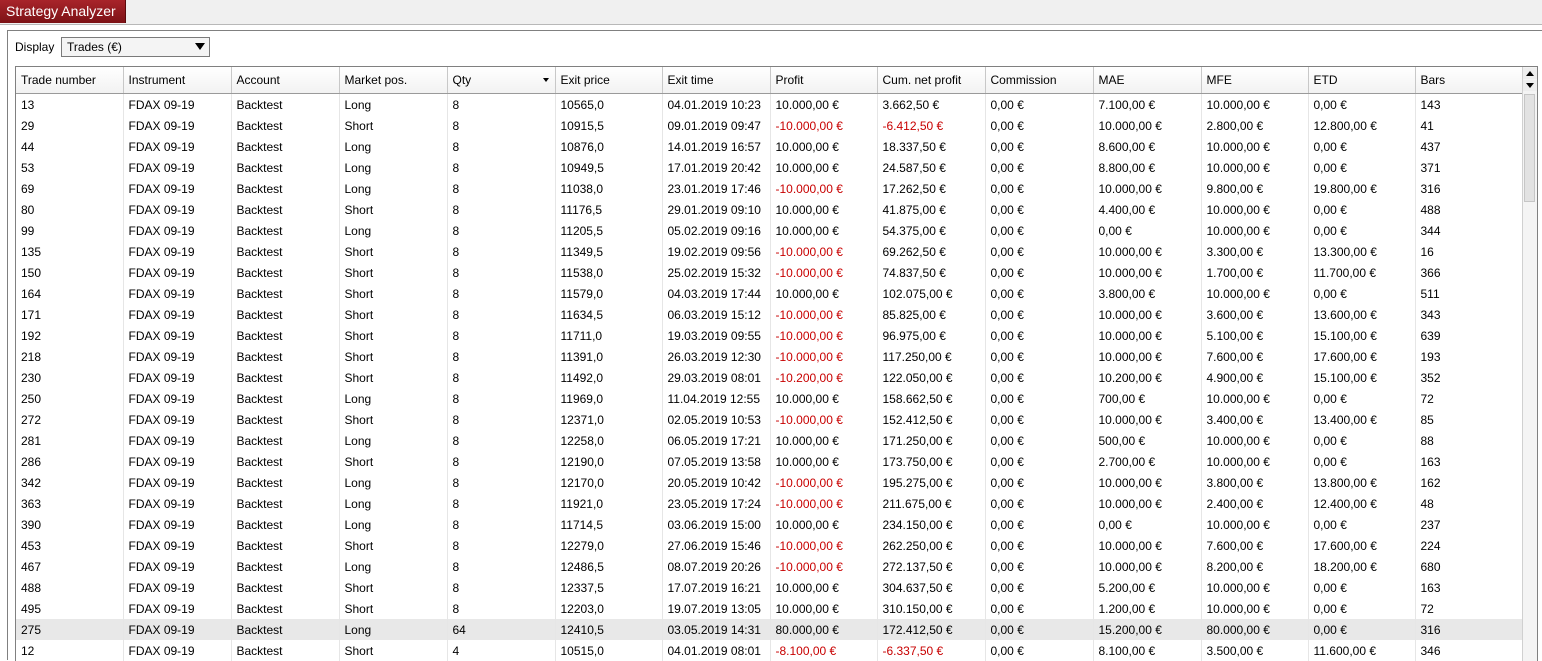  What do you see at coordinates (716, 80) in the screenshot?
I see `column-header-exit-time: Exit time` at bounding box center [716, 80].